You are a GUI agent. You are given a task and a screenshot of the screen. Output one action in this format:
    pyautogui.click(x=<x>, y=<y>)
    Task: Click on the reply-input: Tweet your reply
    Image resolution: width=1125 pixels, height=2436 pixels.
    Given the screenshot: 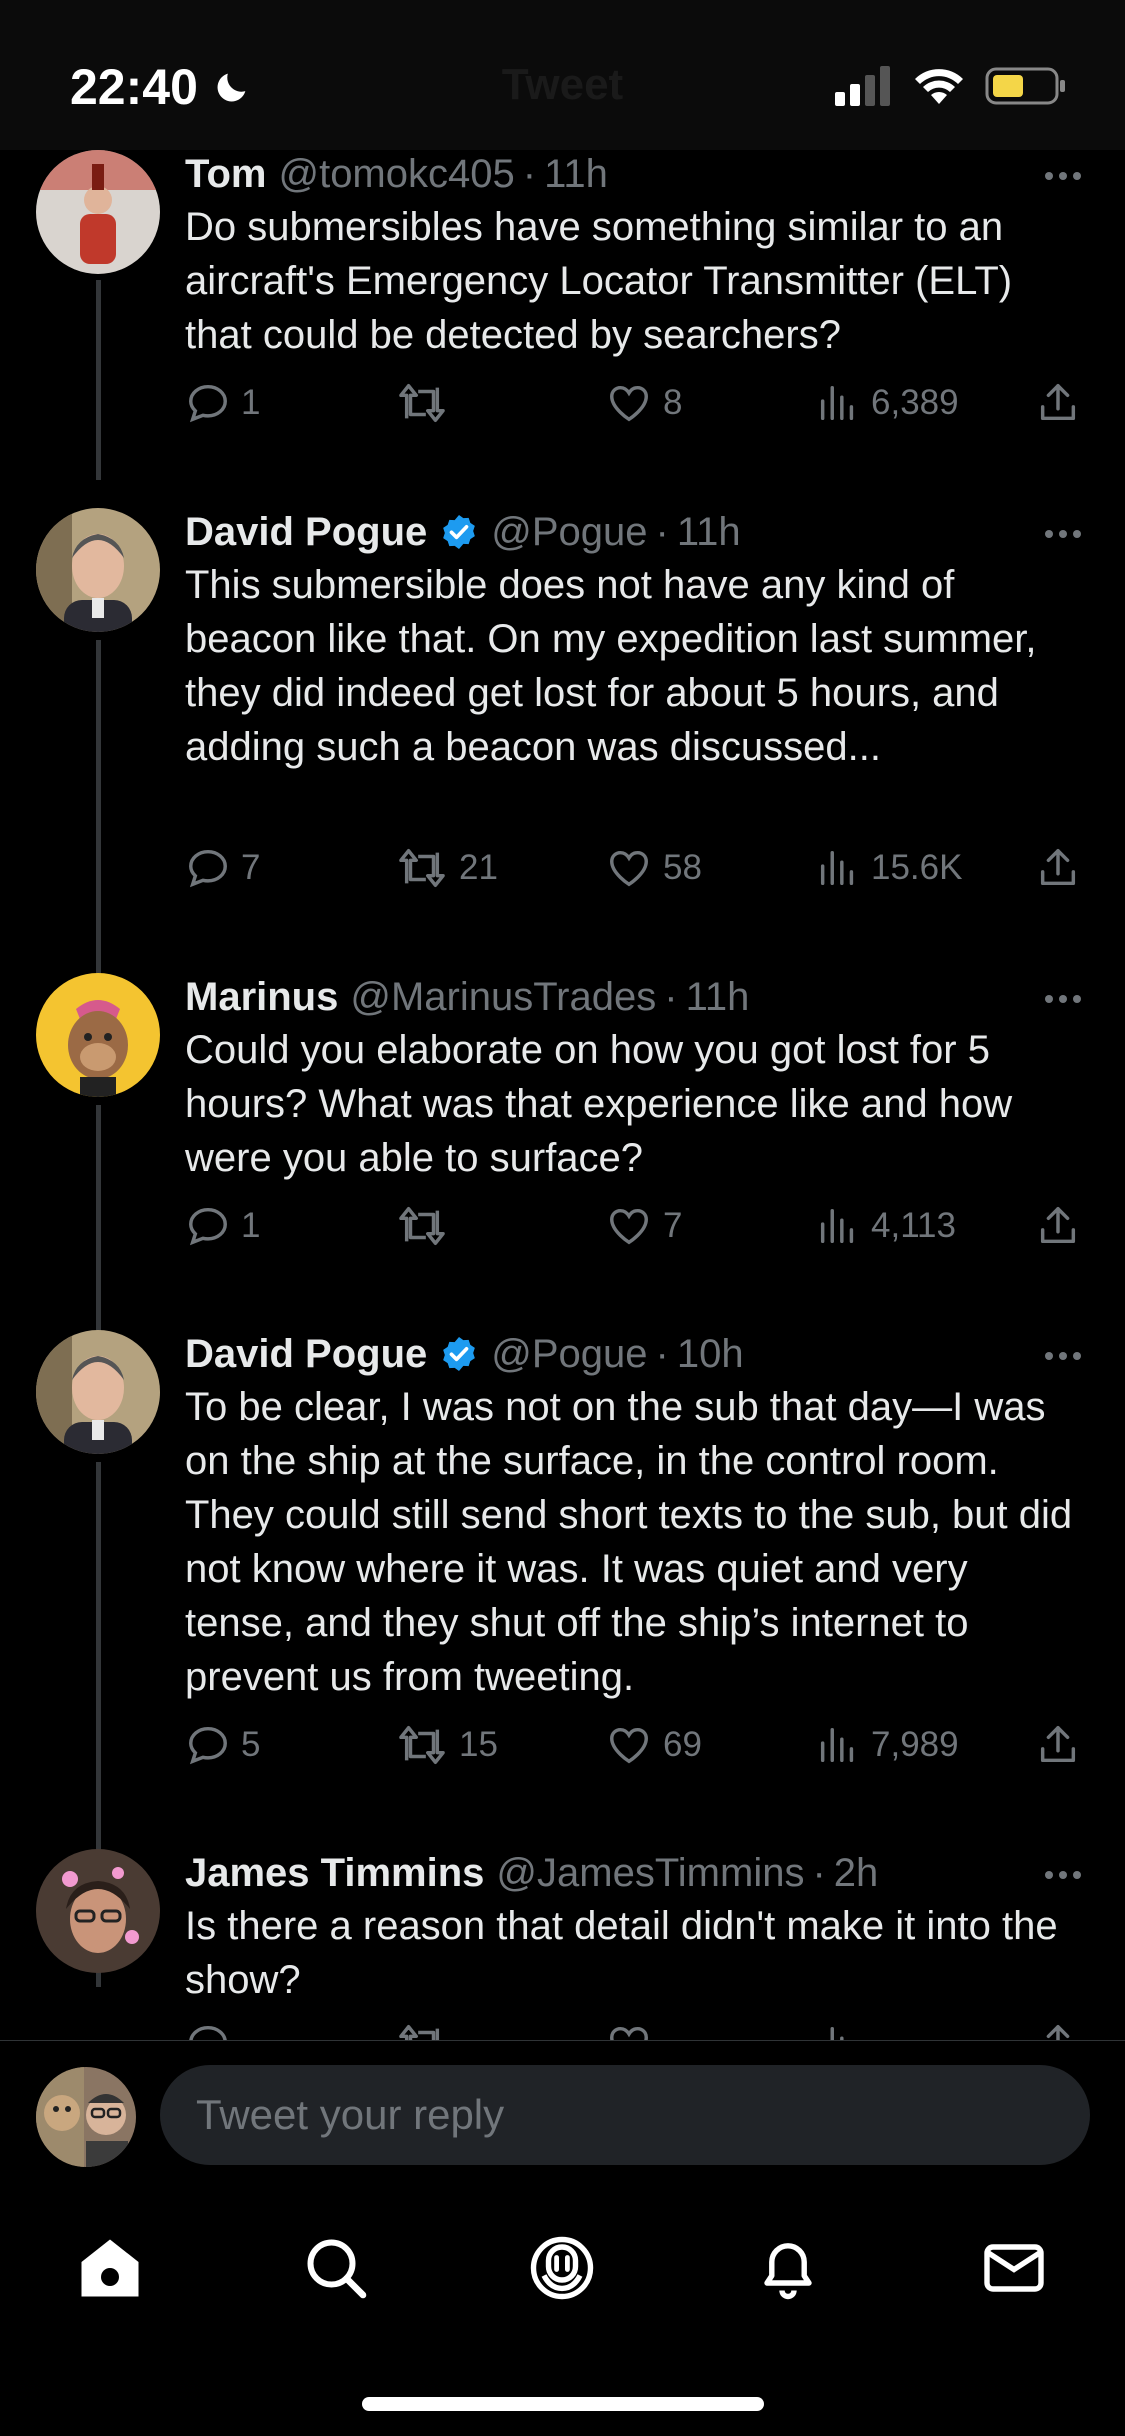 What is the action you would take?
    pyautogui.click(x=625, y=2115)
    